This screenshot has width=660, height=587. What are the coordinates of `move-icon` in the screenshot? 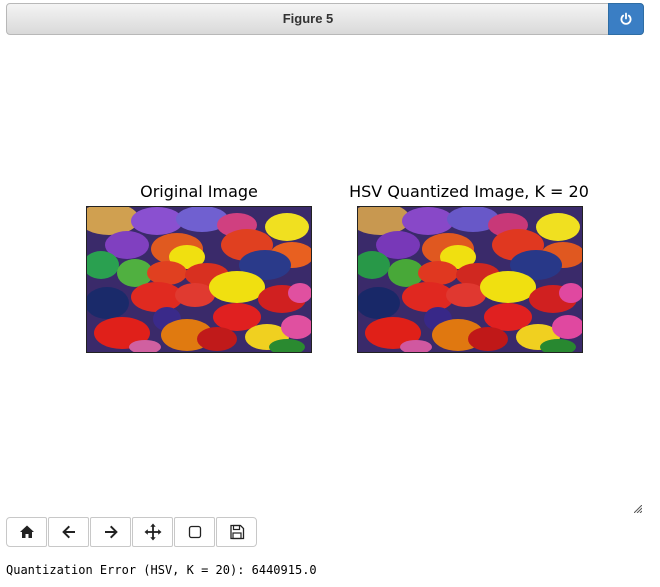 It's located at (152, 532).